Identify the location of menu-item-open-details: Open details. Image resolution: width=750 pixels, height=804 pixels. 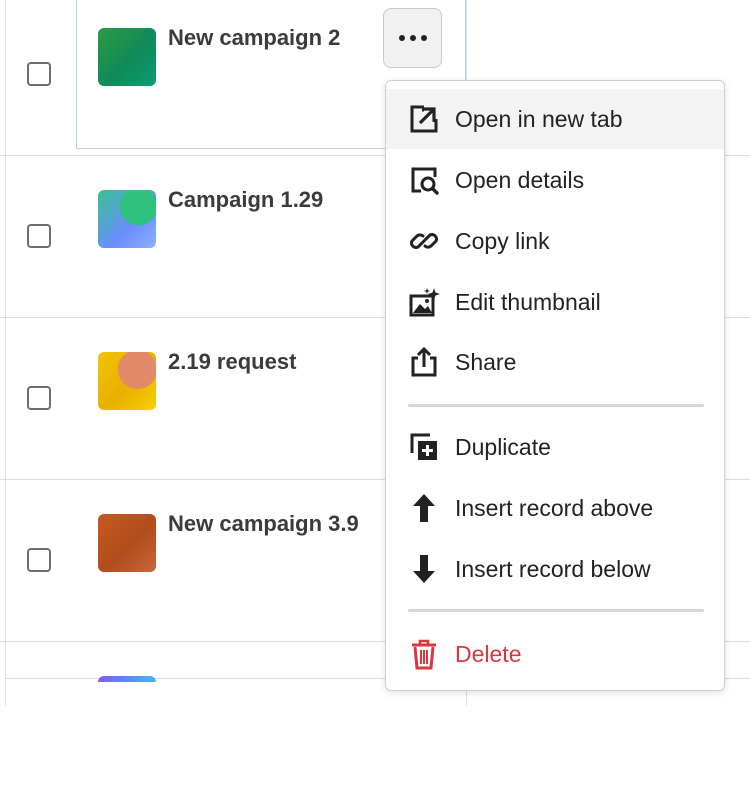
(555, 180).